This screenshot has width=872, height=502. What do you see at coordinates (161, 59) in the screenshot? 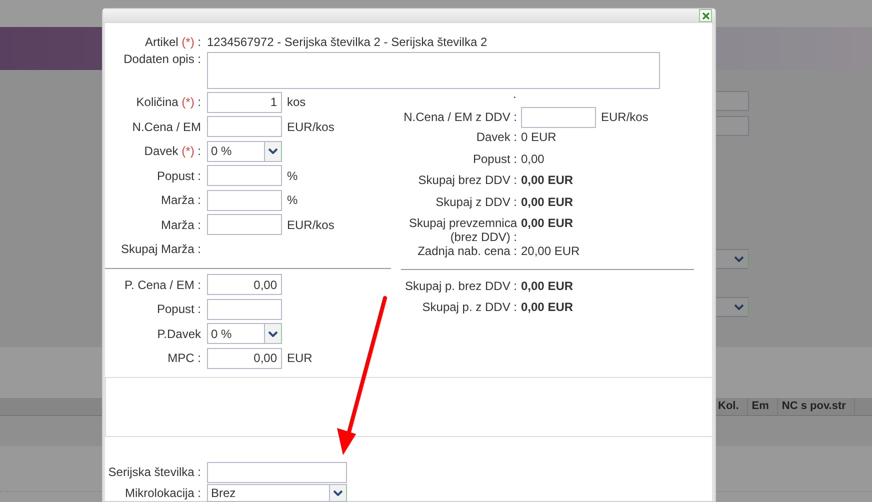
I see `field-label: Dodaten opis :` at bounding box center [161, 59].